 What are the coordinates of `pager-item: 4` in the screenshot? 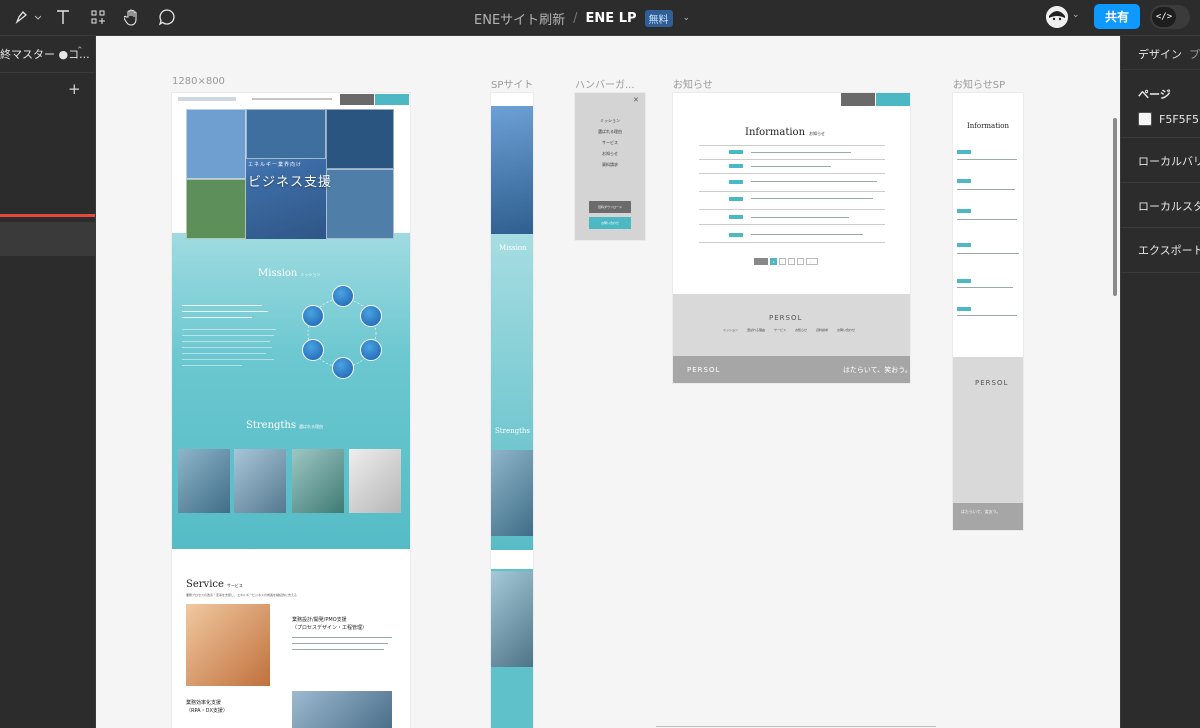 It's located at (800, 261).